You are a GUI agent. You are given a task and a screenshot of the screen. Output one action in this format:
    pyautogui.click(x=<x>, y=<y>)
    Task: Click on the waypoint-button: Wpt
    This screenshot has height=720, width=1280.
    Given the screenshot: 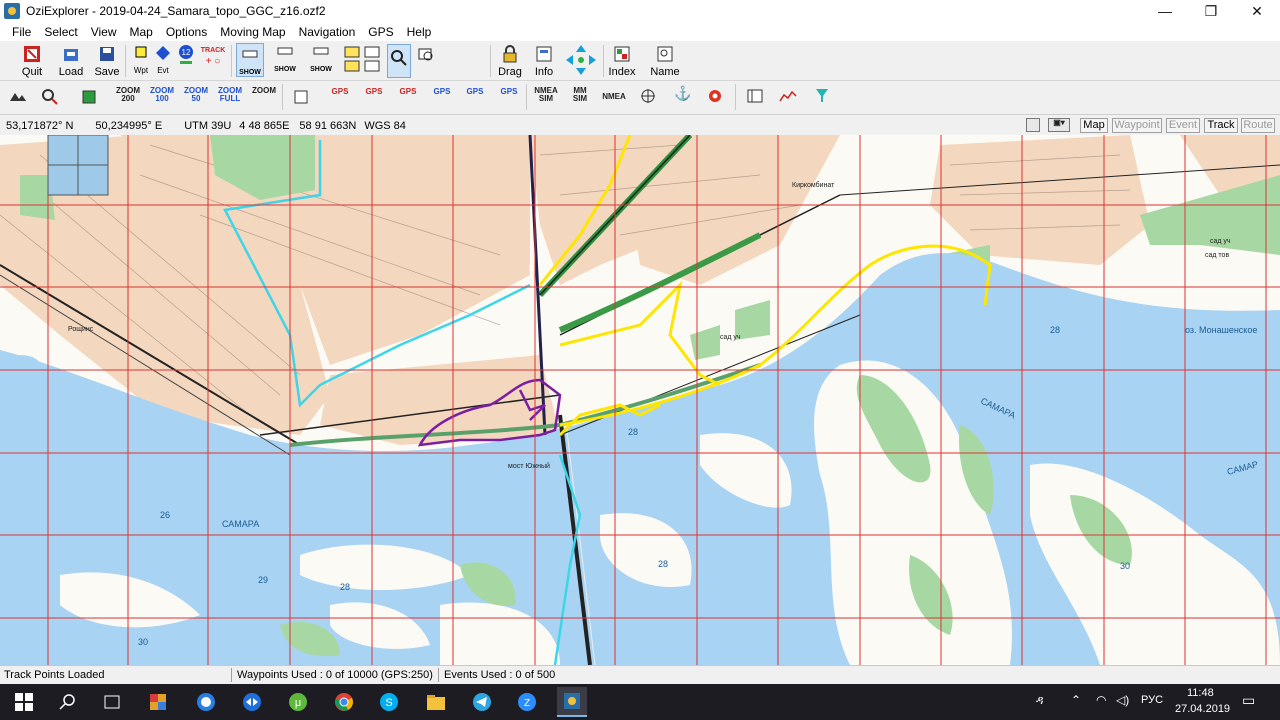 What is the action you would take?
    pyautogui.click(x=141, y=58)
    